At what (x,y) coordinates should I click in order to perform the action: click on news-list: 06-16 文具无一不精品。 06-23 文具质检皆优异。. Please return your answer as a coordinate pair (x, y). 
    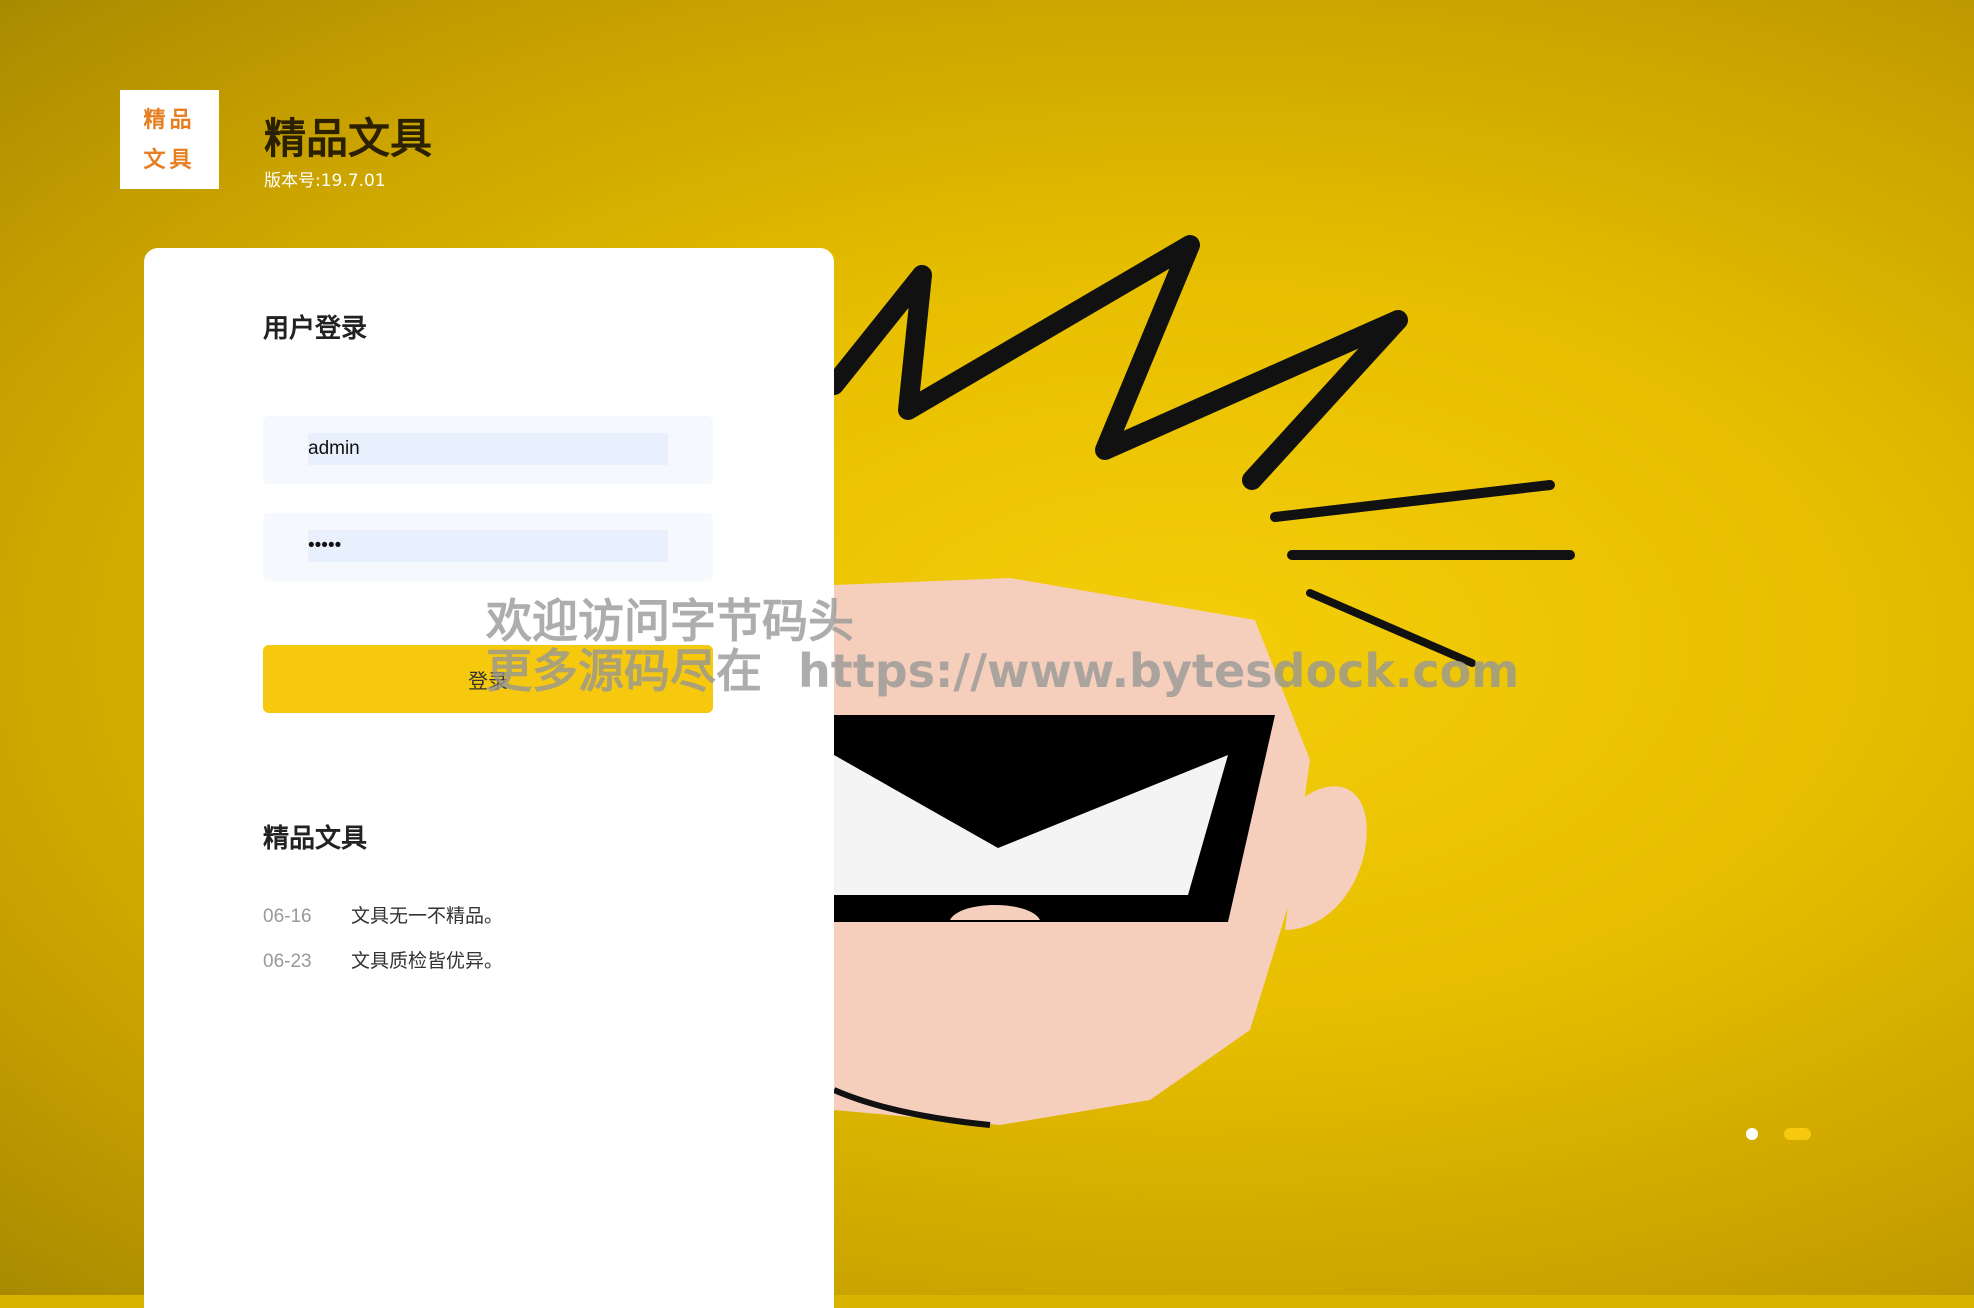
    Looking at the image, I should click on (383, 945).